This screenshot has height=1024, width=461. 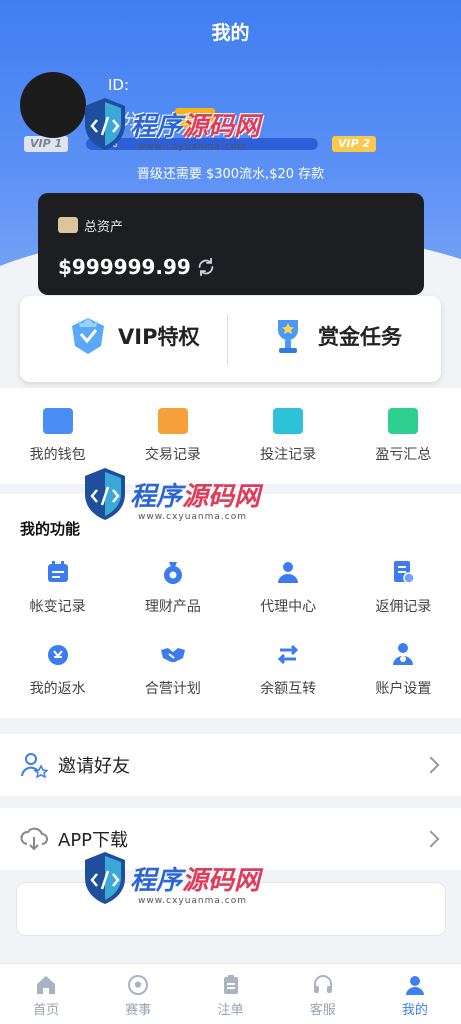 I want to click on func-wealth-products: 理财产品, so click(x=172, y=587).